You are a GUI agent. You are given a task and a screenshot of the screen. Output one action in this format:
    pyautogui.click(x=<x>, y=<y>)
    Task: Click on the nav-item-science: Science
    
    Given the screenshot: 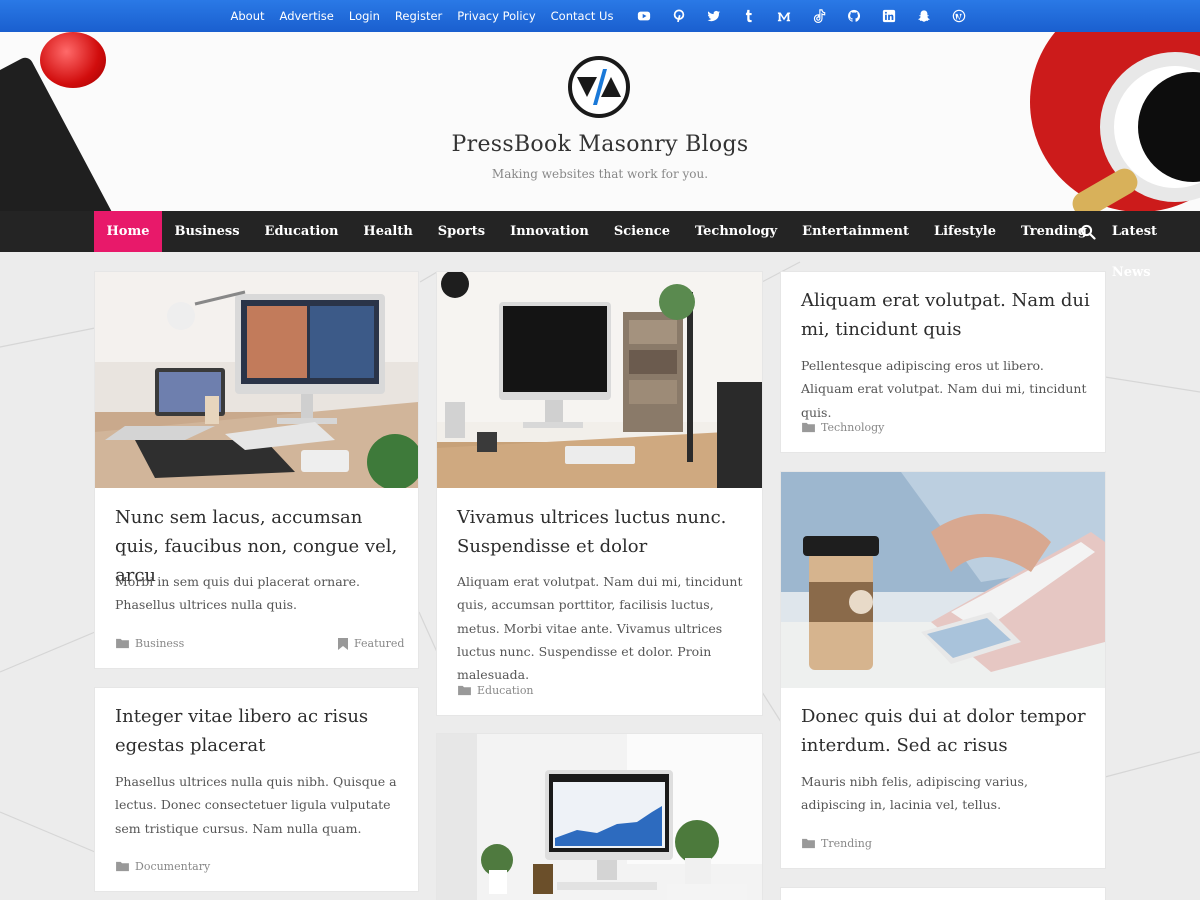 What is the action you would take?
    pyautogui.click(x=641, y=231)
    